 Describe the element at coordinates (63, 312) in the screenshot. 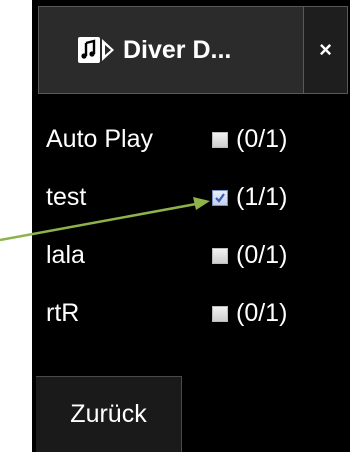

I see `item-label: rtR` at that location.